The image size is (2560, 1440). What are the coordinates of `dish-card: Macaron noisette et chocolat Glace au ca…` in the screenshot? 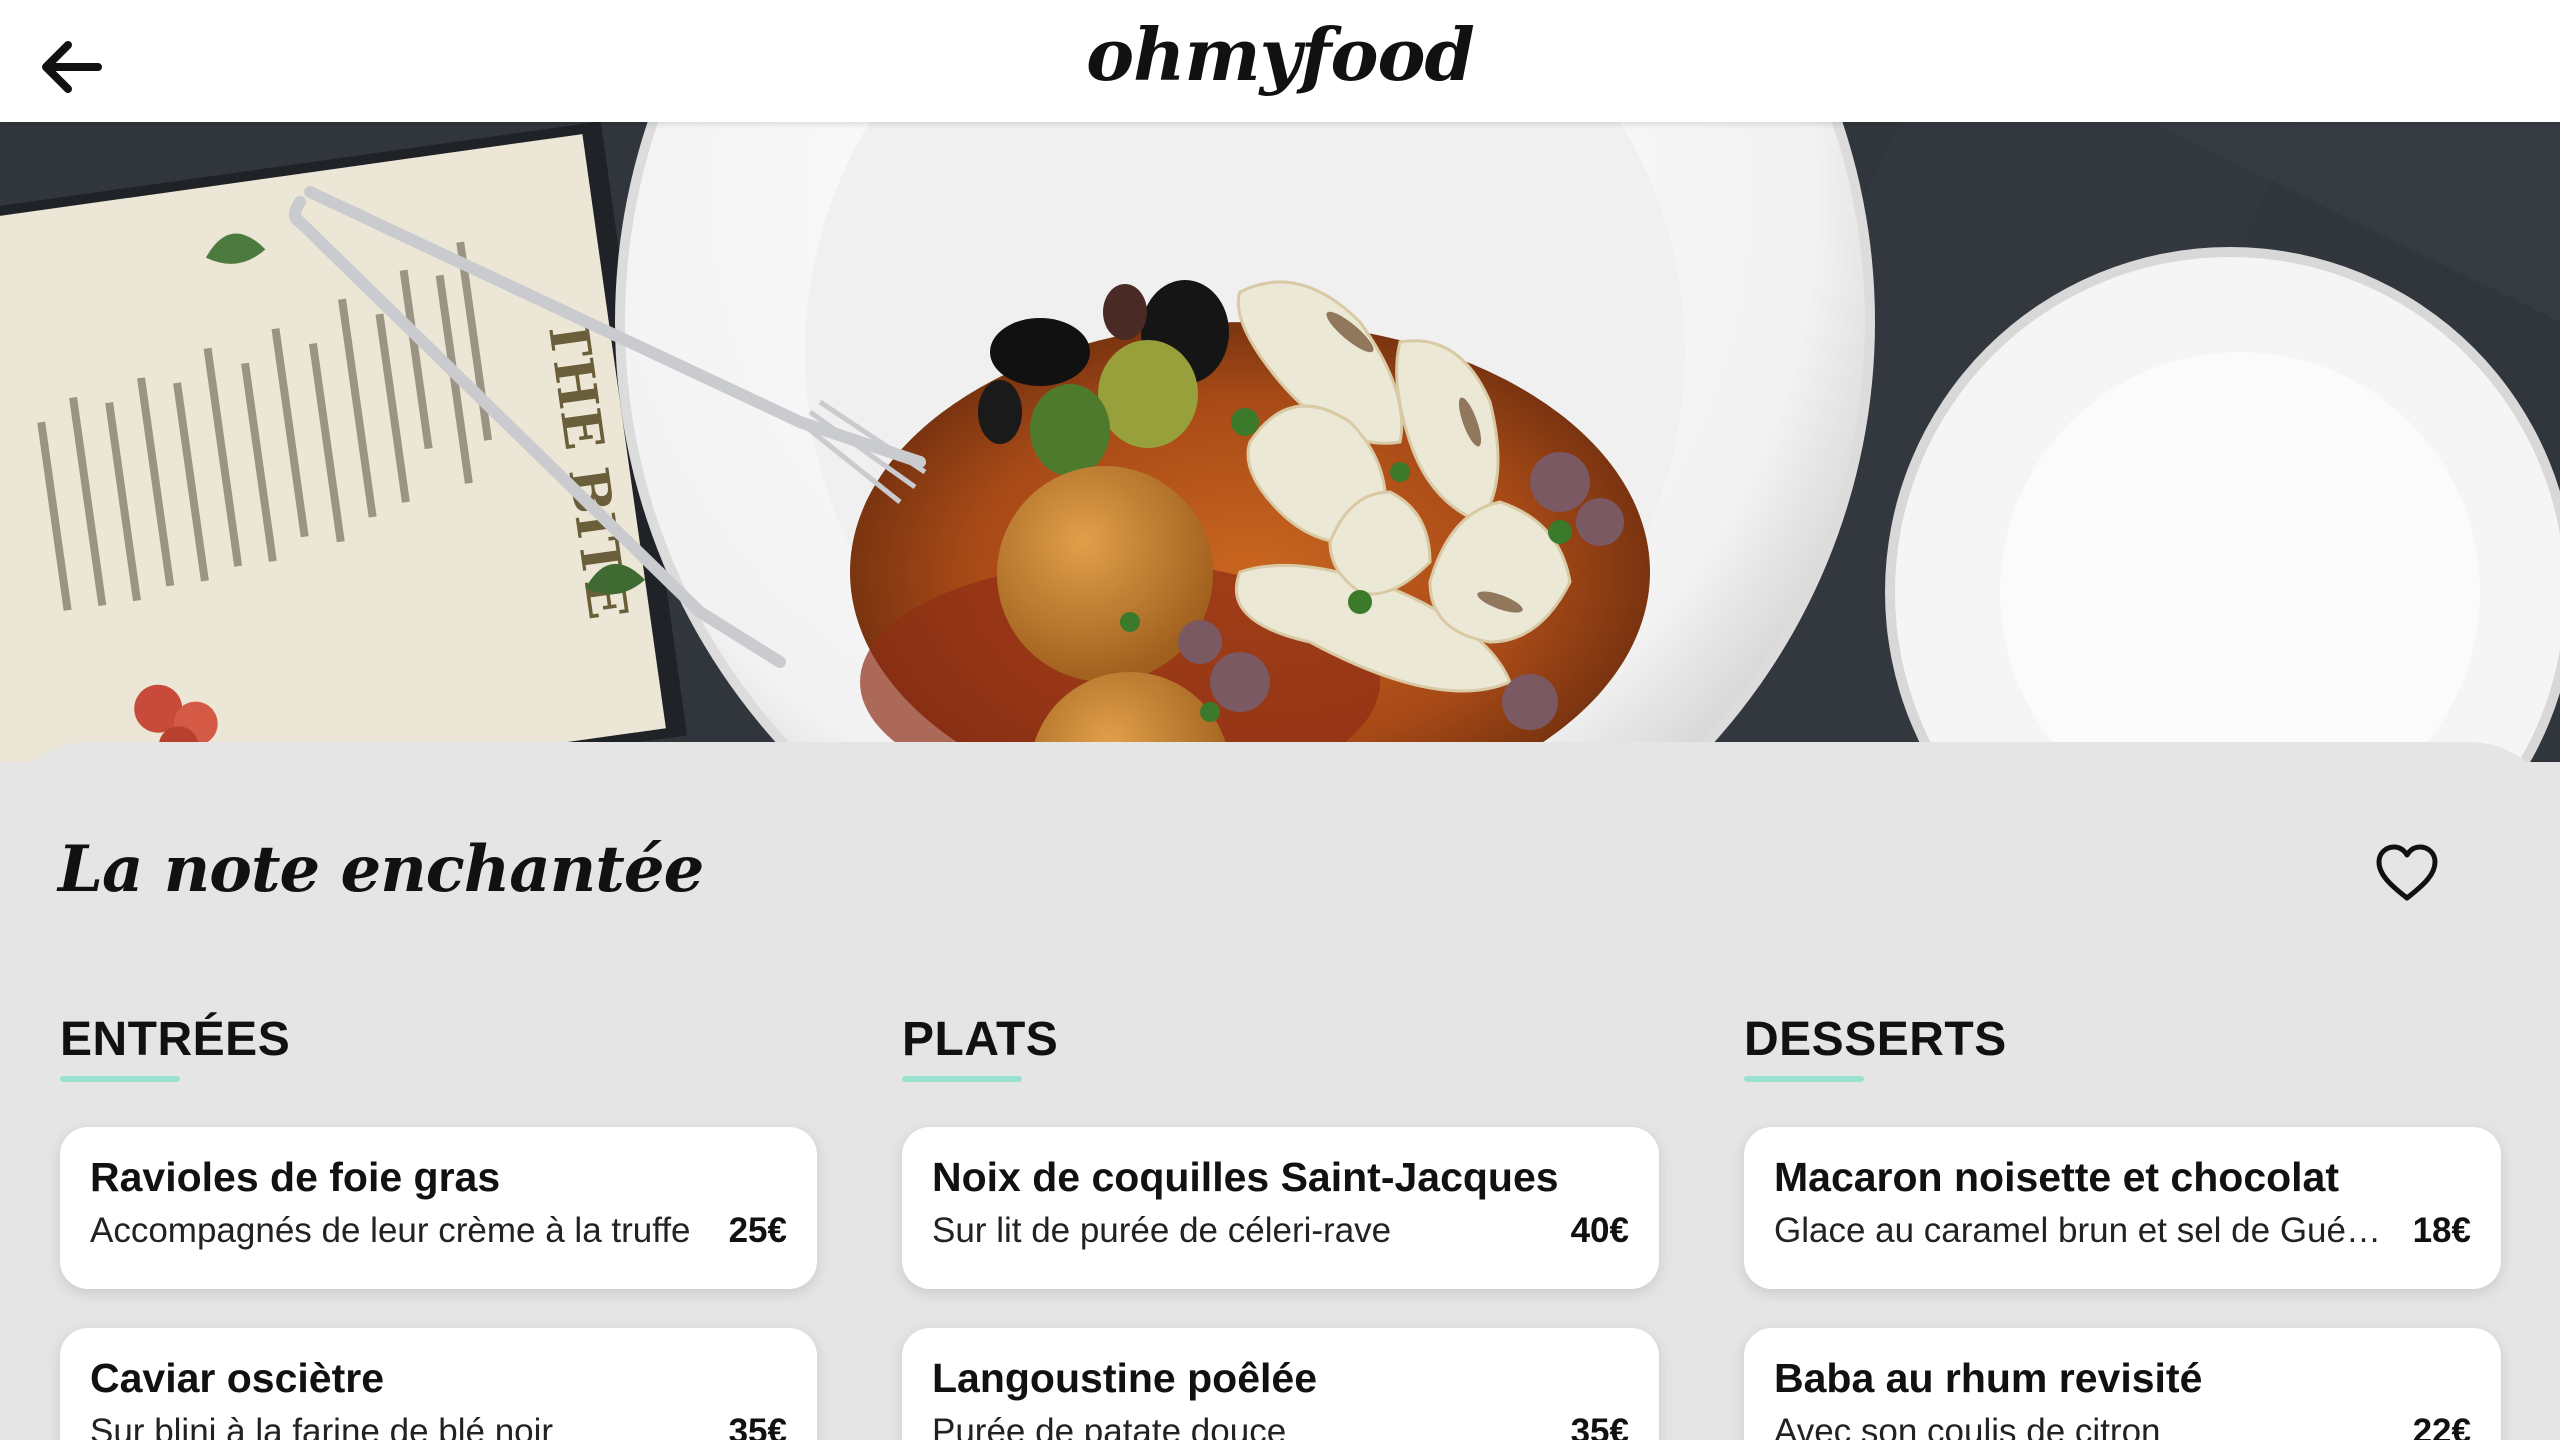 It's located at (2122, 1208).